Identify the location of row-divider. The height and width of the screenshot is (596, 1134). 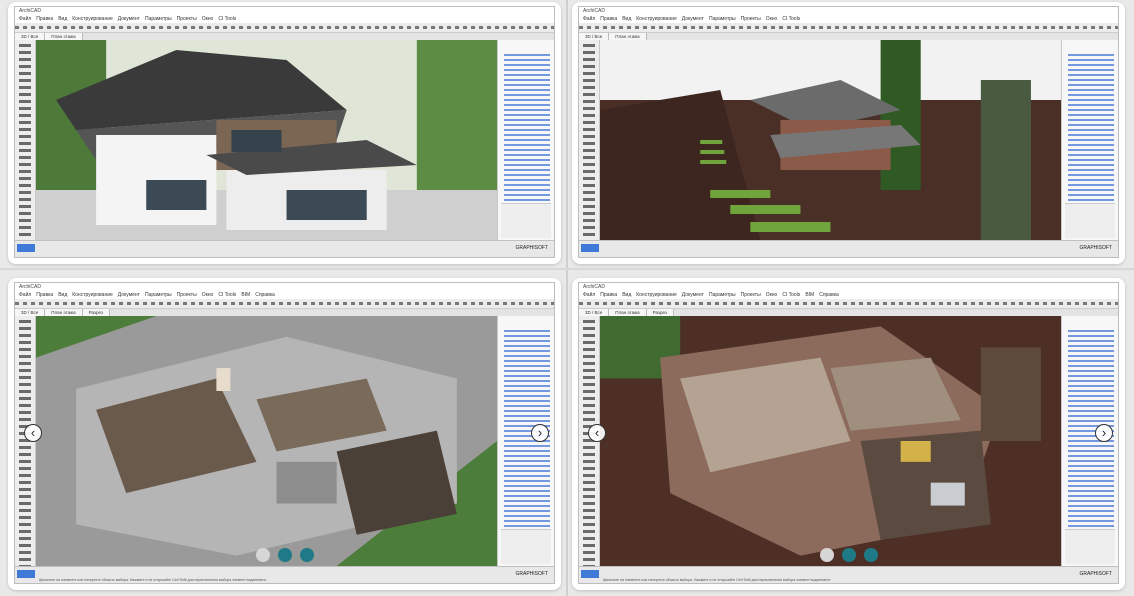
(567, 269).